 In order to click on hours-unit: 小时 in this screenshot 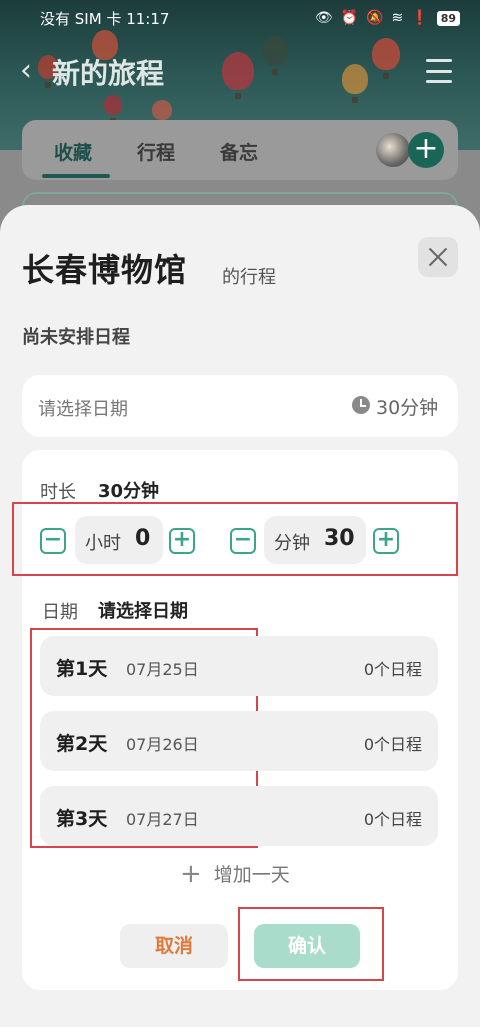, I will do `click(103, 543)`.